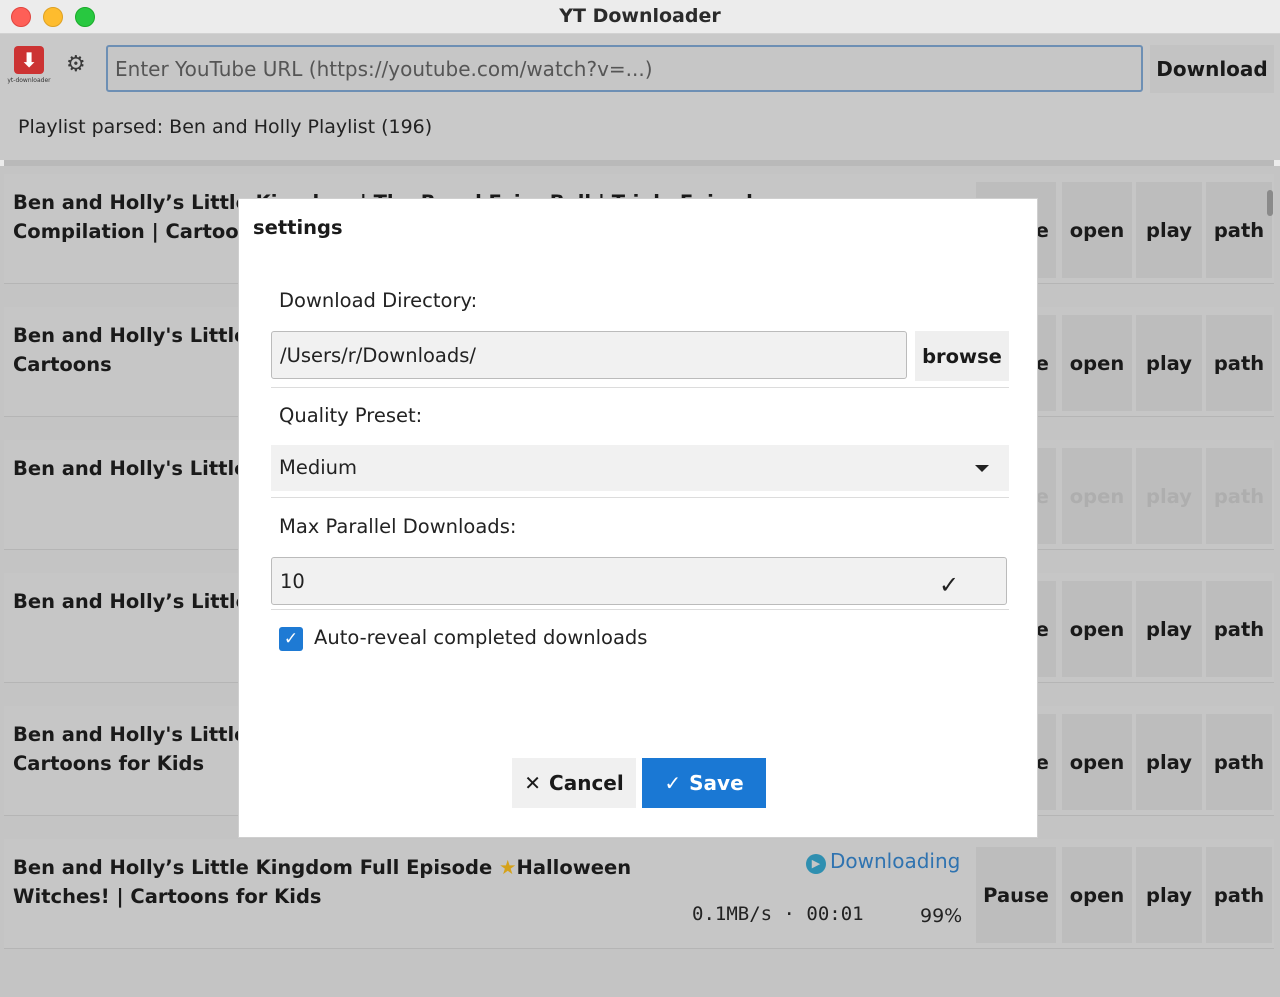  I want to click on cancel-button: ✕ Cancel, so click(574, 783).